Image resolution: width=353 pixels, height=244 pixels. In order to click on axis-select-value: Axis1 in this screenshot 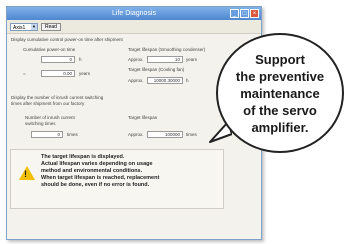, I will do `click(19, 27)`.